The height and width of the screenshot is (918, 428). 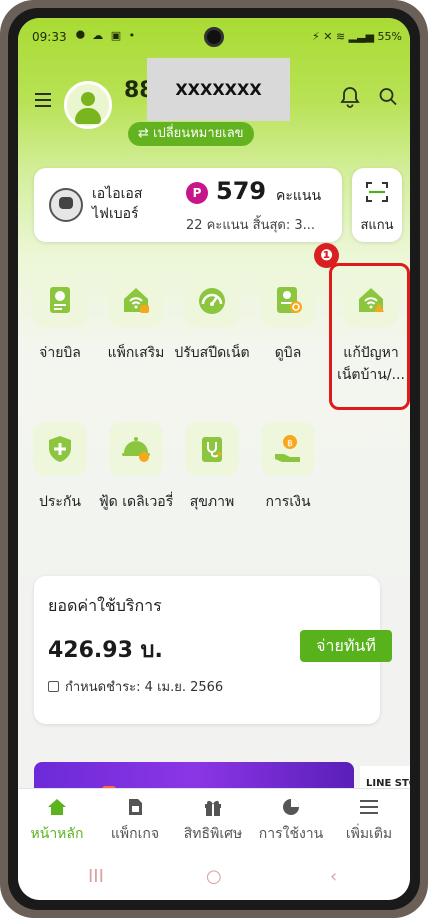 What do you see at coordinates (212, 502) in the screenshot?
I see `service-label: สุขภาพ` at bounding box center [212, 502].